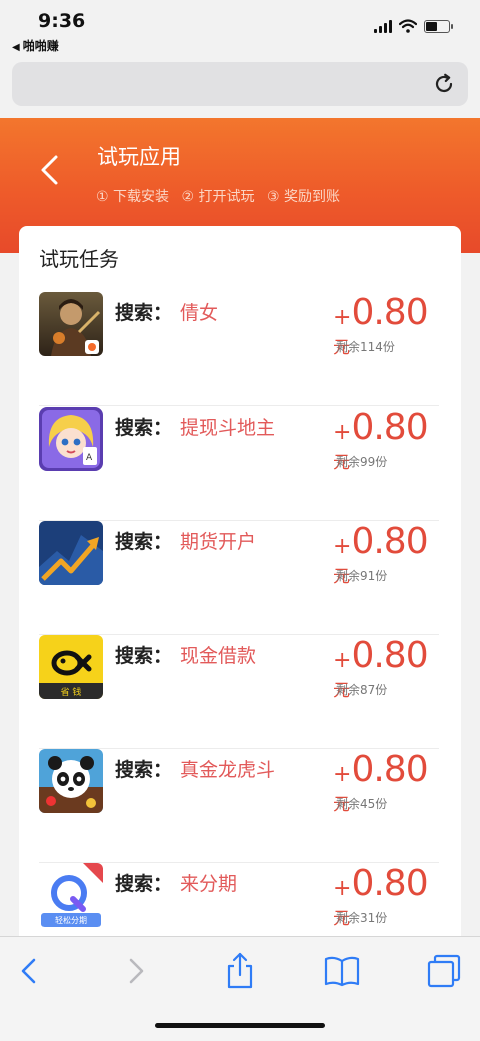 Image resolution: width=480 pixels, height=1041 pixels. Describe the element at coordinates (239, 464) in the screenshot. I see `task-item: A 搜索： 提现斗地主 +0.80元 剩余99份` at that location.